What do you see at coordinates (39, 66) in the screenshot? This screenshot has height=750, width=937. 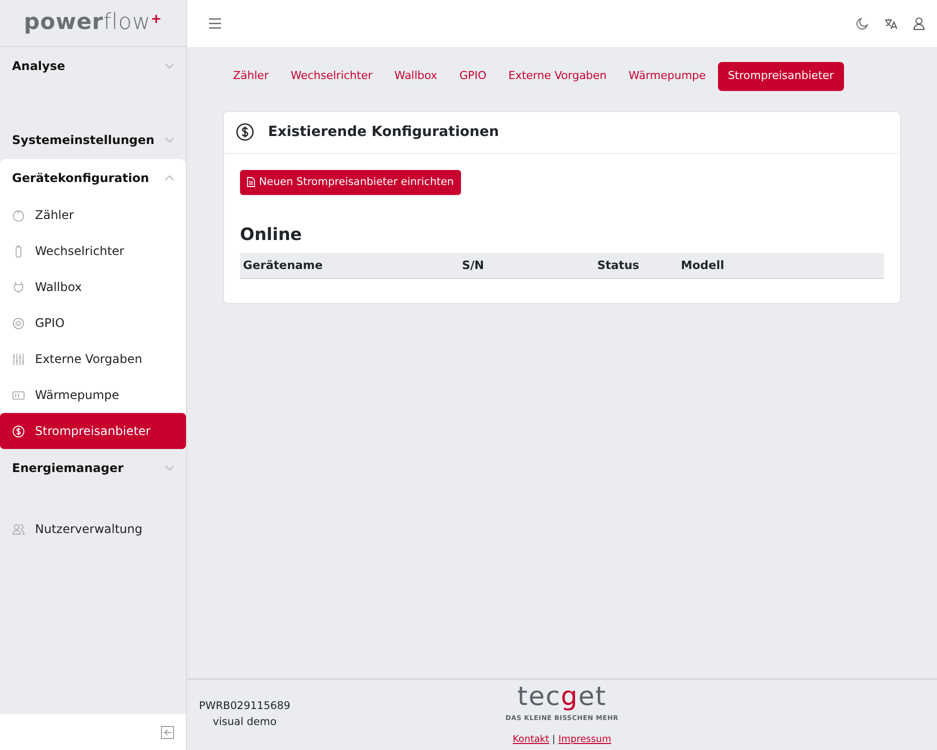 I see `group-header: Analyse` at bounding box center [39, 66].